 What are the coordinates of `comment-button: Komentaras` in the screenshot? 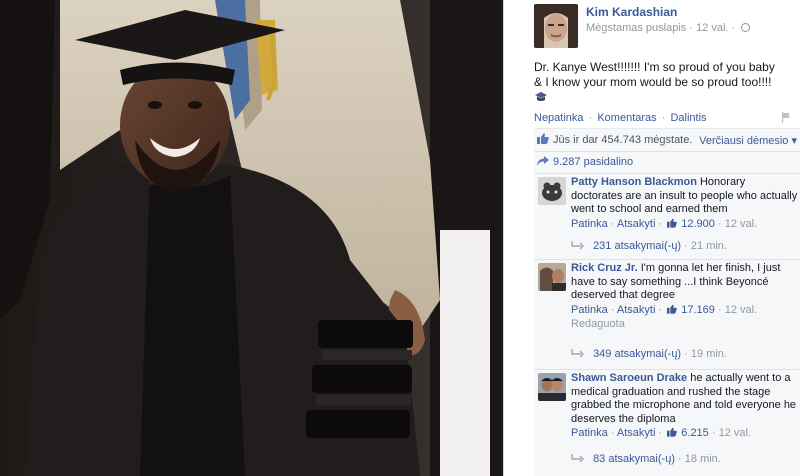 It's located at (626, 118).